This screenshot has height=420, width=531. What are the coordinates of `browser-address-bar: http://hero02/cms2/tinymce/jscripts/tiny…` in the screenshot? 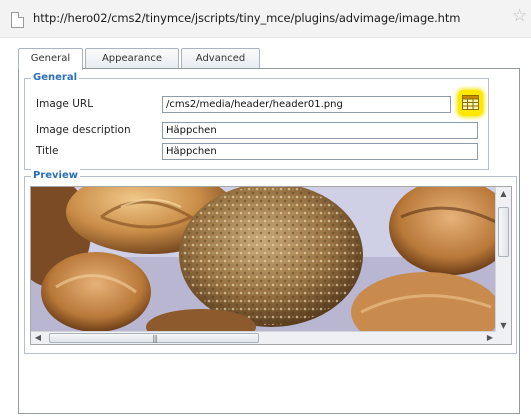 It's located at (265, 19).